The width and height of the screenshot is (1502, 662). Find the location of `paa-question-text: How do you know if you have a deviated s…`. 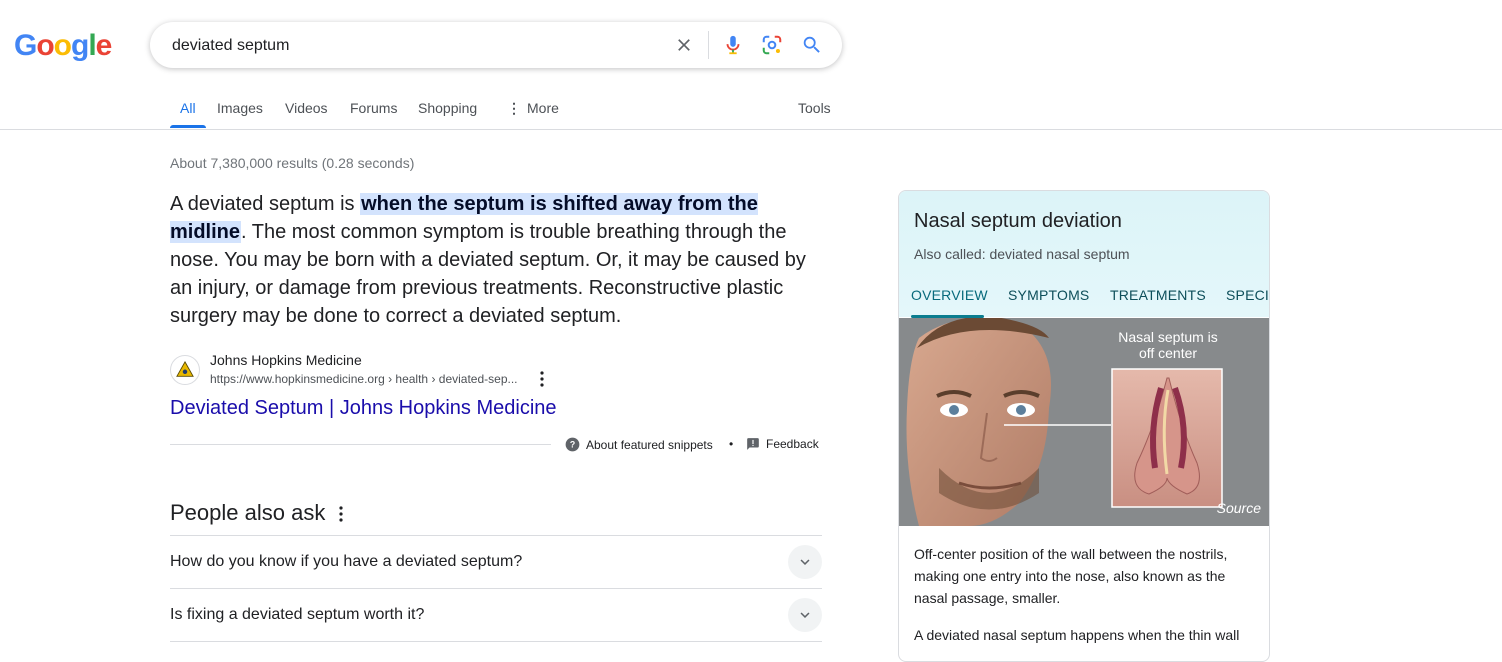

paa-question-text: How do you know if you have a deviated s… is located at coordinates (346, 561).